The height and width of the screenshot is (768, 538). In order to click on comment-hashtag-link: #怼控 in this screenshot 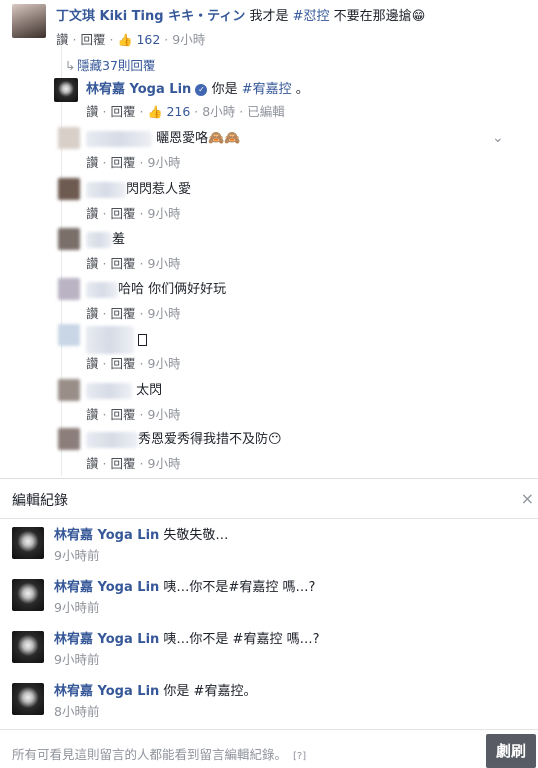, I will do `click(311, 16)`.